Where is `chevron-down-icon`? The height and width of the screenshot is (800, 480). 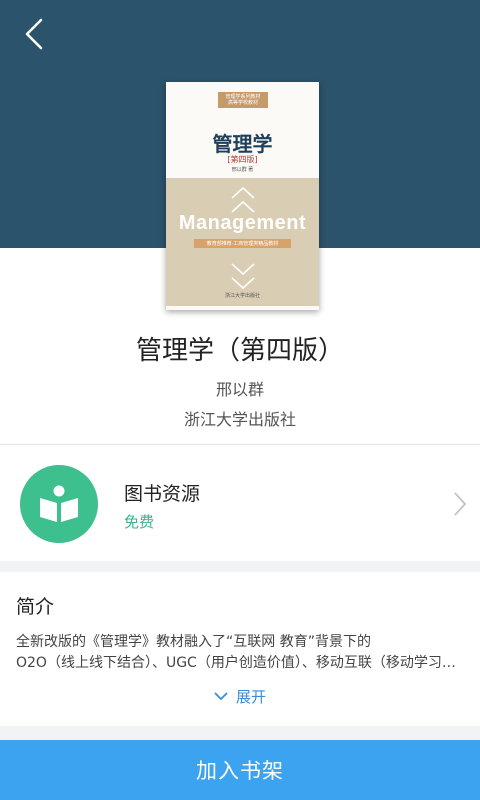 chevron-down-icon is located at coordinates (221, 696).